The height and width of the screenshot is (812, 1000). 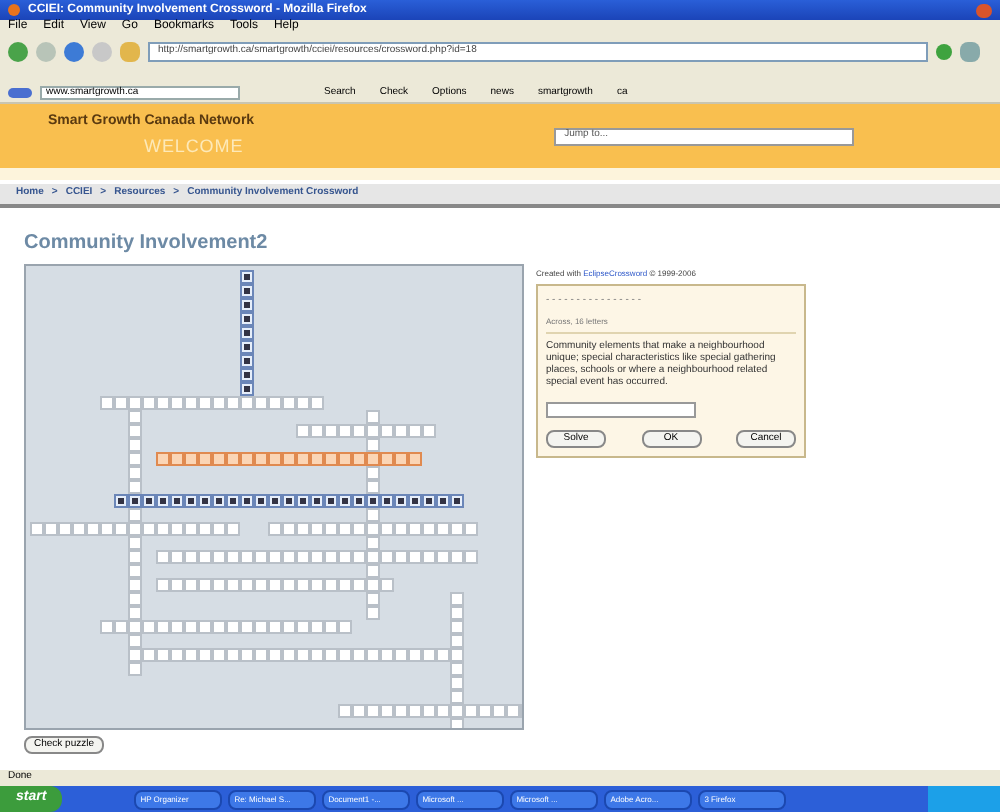 I want to click on stop-icon, so click(x=102, y=52).